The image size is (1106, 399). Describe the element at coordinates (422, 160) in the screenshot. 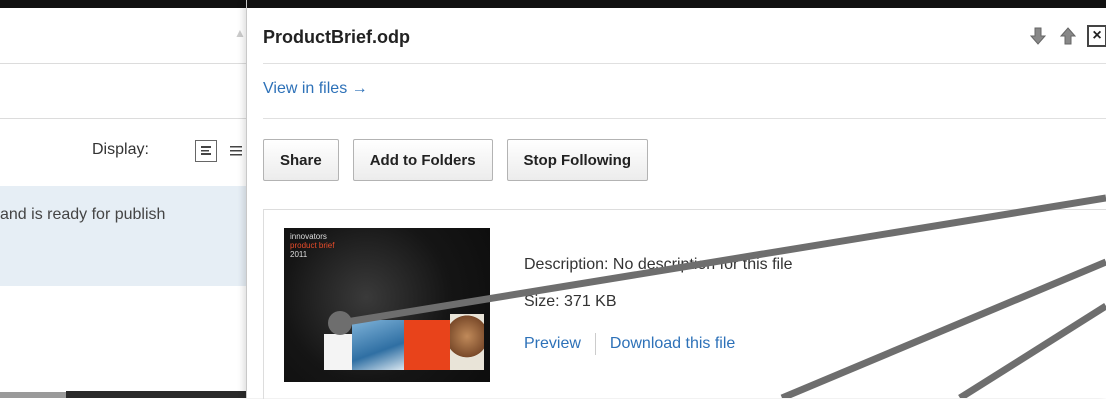

I see `add-to-folders-button: Add to Folders` at that location.